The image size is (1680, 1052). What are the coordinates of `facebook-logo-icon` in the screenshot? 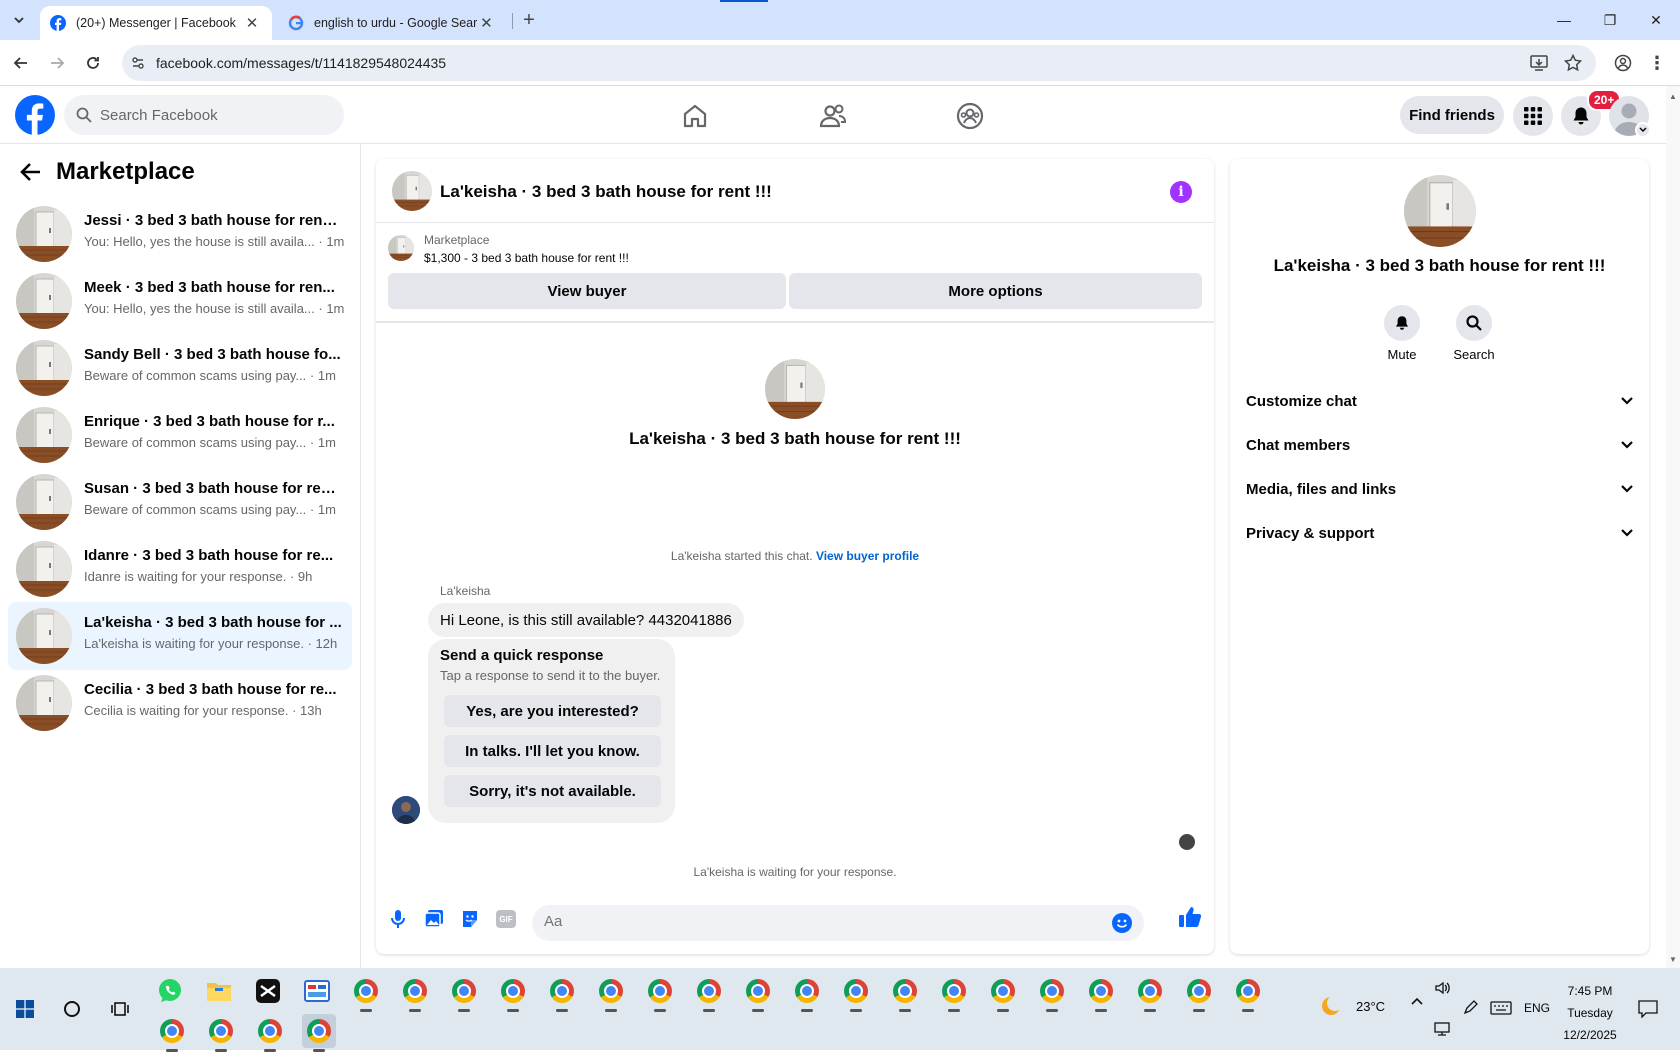 It's located at (35, 115).